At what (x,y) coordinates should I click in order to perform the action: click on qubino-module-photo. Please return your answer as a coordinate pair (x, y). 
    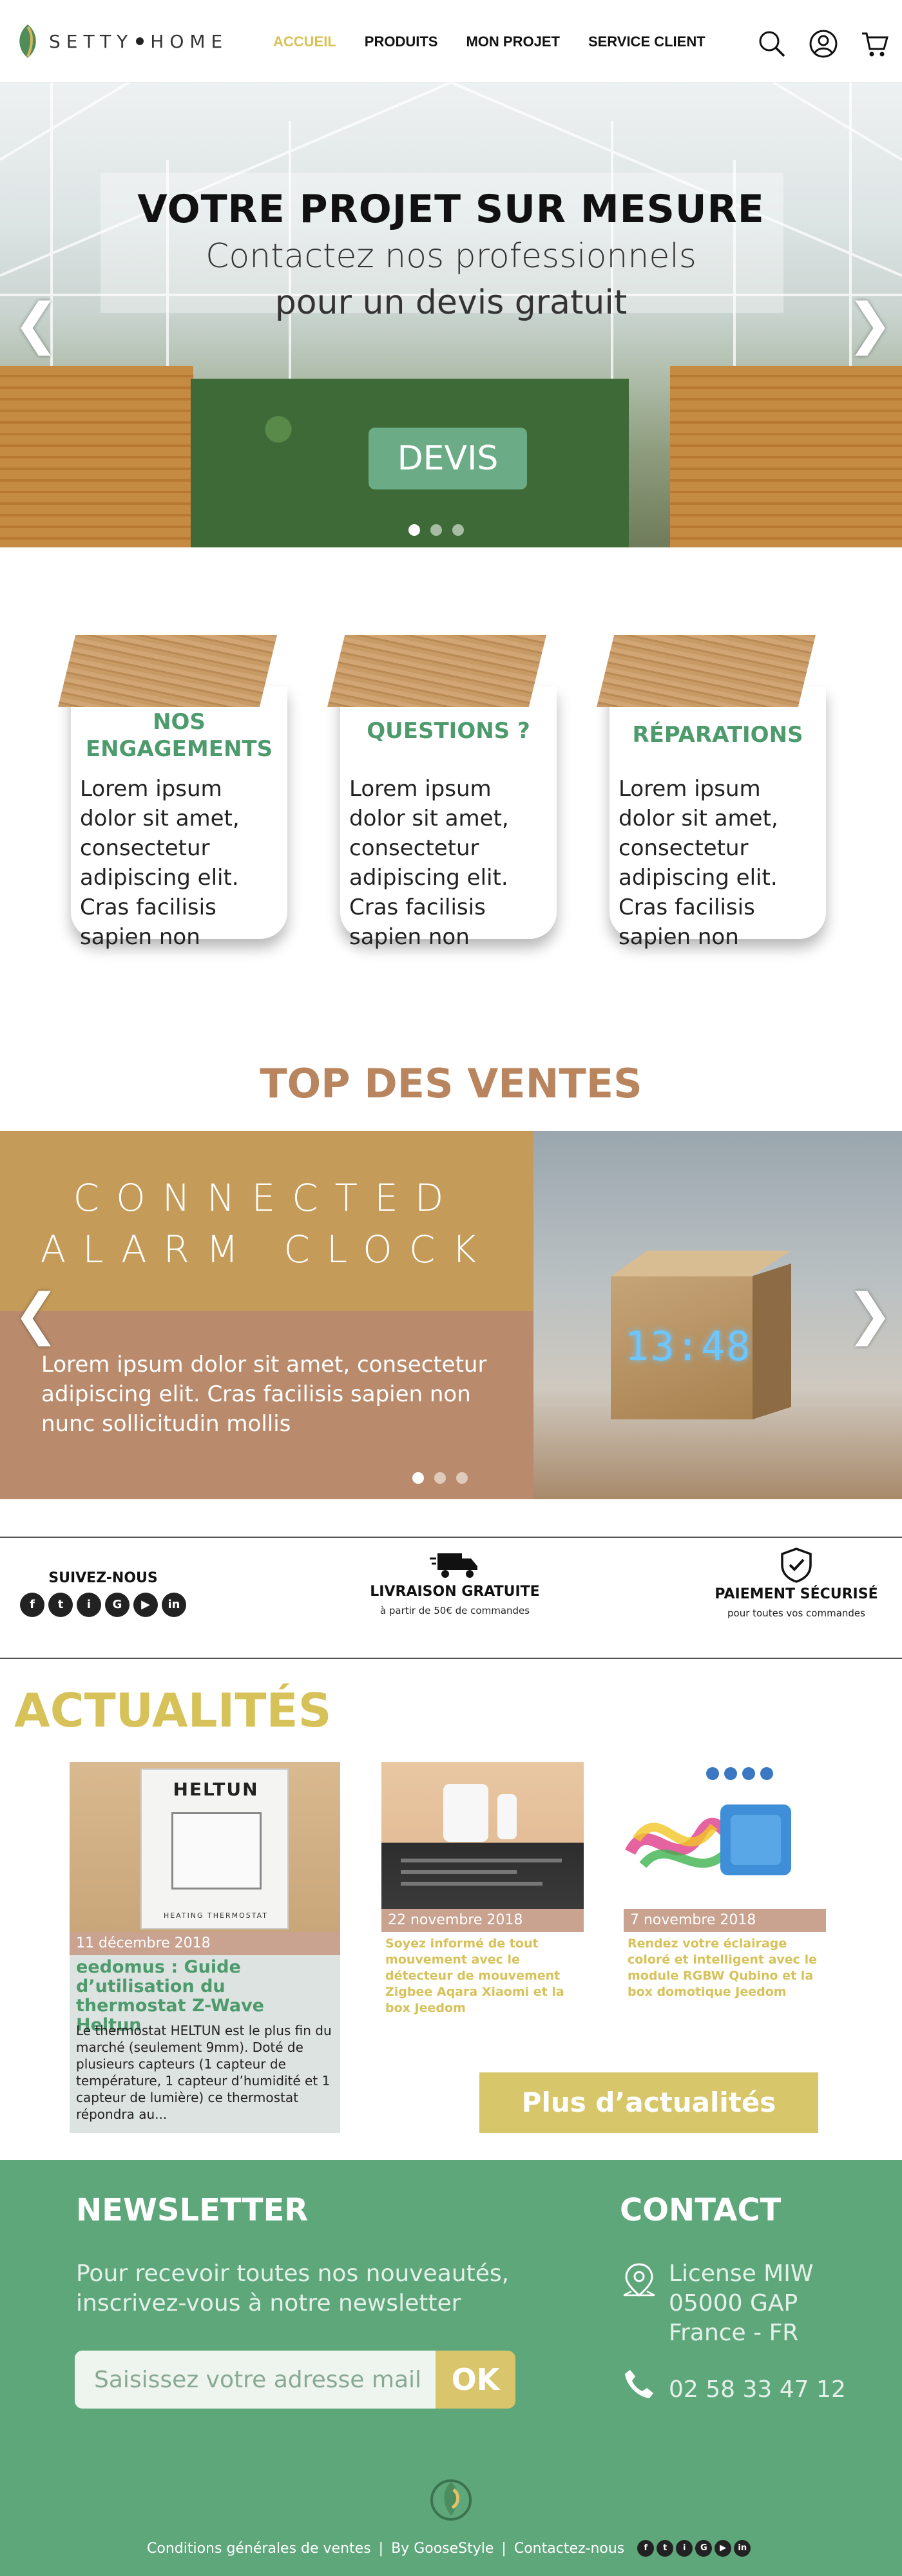
    Looking at the image, I should click on (725, 1836).